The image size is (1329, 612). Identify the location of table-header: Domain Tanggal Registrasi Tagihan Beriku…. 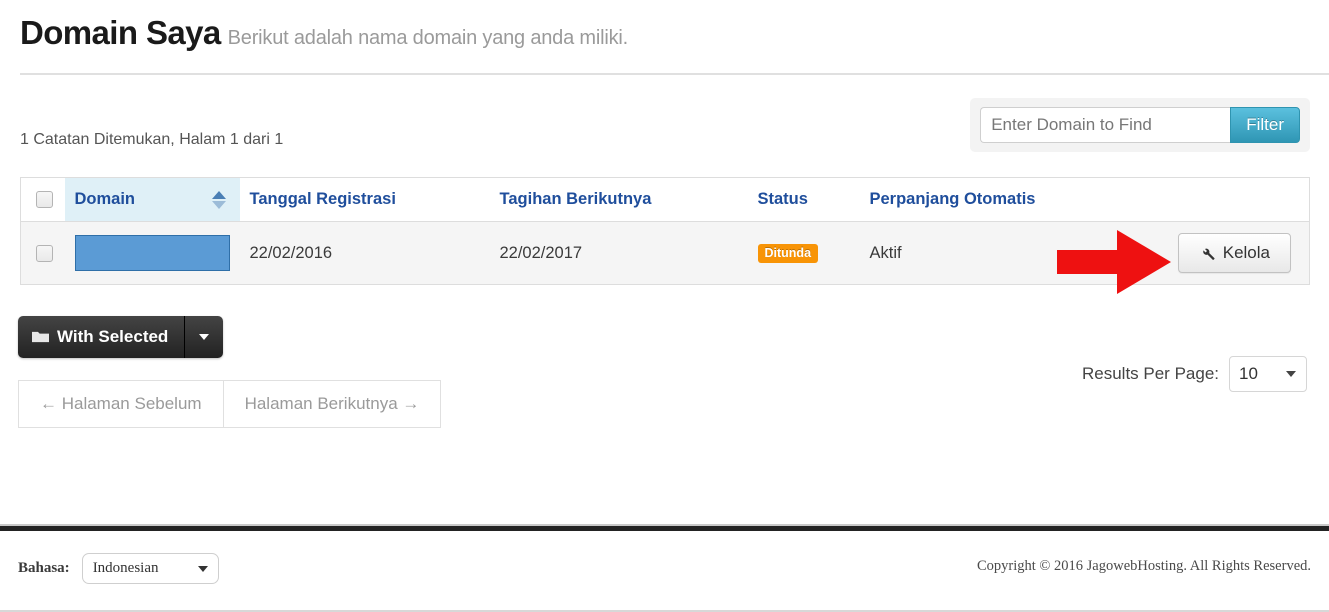
(665, 199).